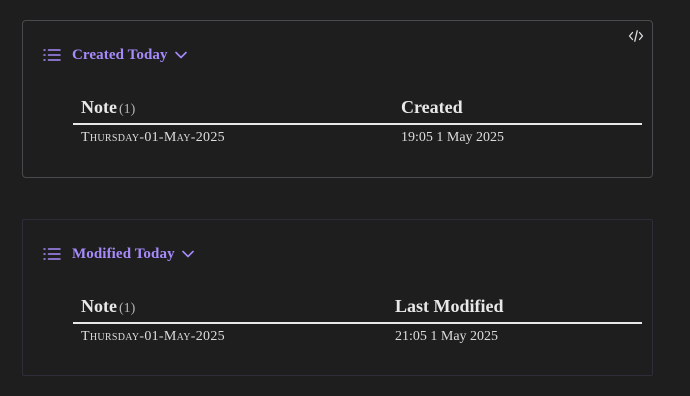 The image size is (690, 396). I want to click on table-row: Thursday-01-May-2025 19:05 1 May 2025, so click(357, 138).